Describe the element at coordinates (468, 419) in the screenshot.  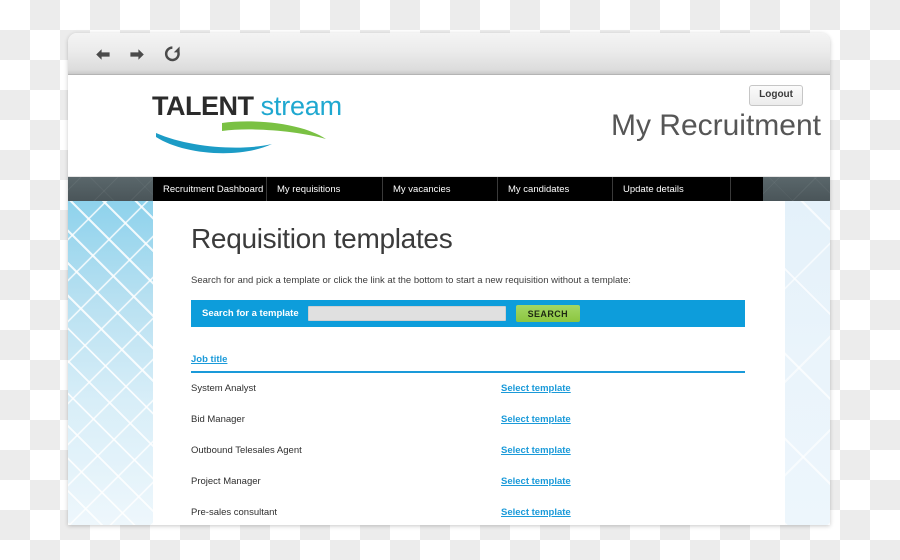
I see `table-row: Bid Manager Select template` at that location.